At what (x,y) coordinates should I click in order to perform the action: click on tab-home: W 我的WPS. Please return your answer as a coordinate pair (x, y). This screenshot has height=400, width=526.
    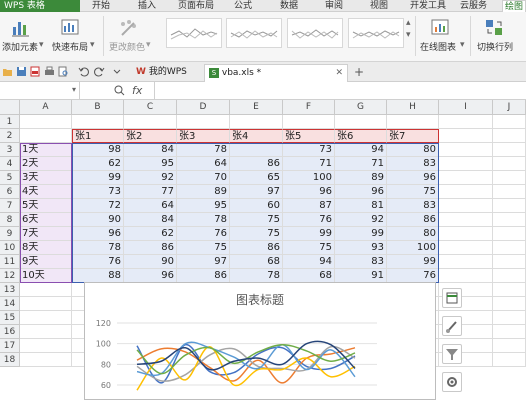
    Looking at the image, I should click on (167, 73).